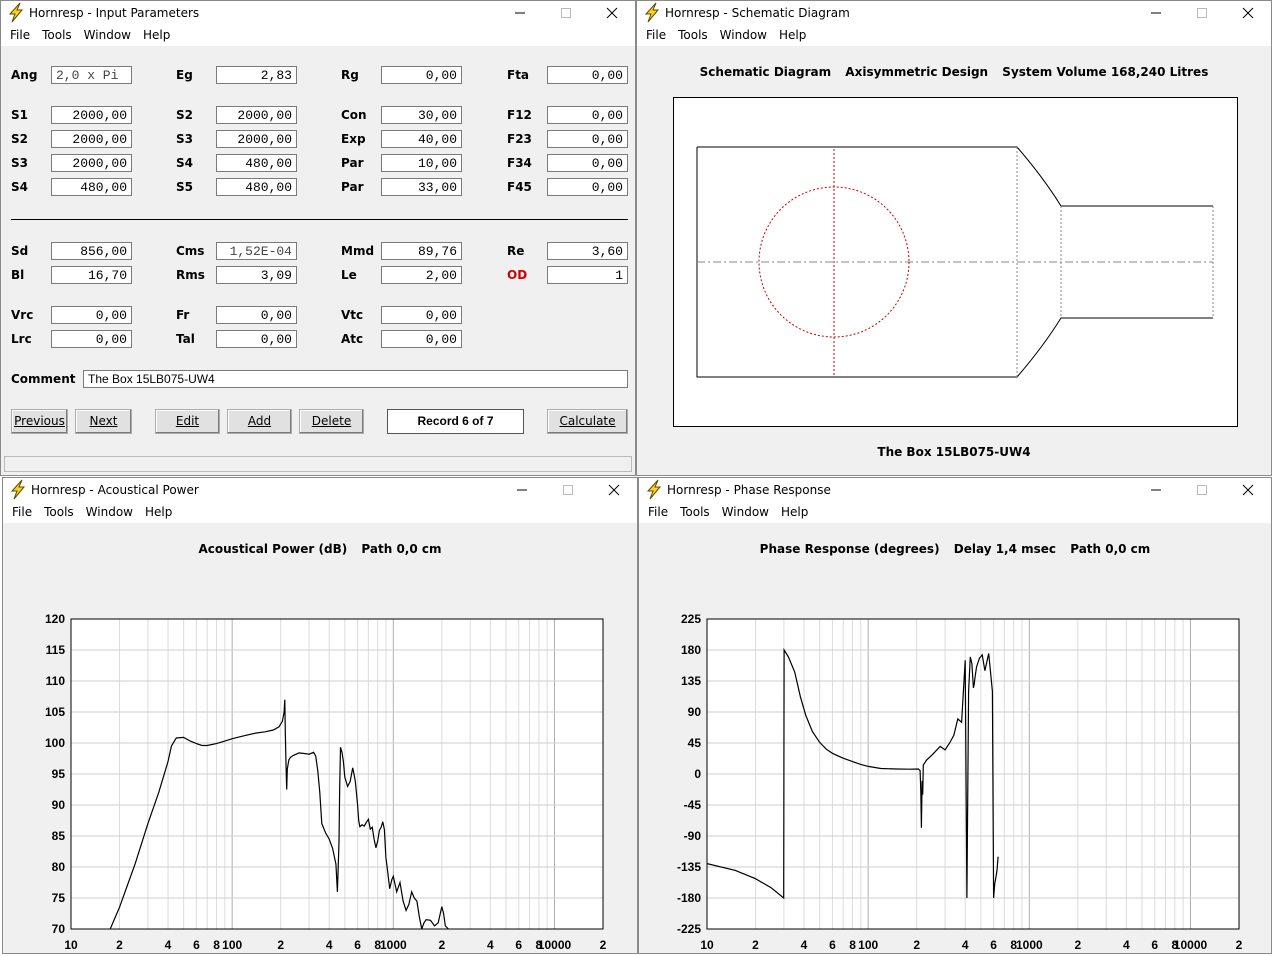 The width and height of the screenshot is (1272, 956). I want to click on x-tick-label: 8, so click(852, 945).